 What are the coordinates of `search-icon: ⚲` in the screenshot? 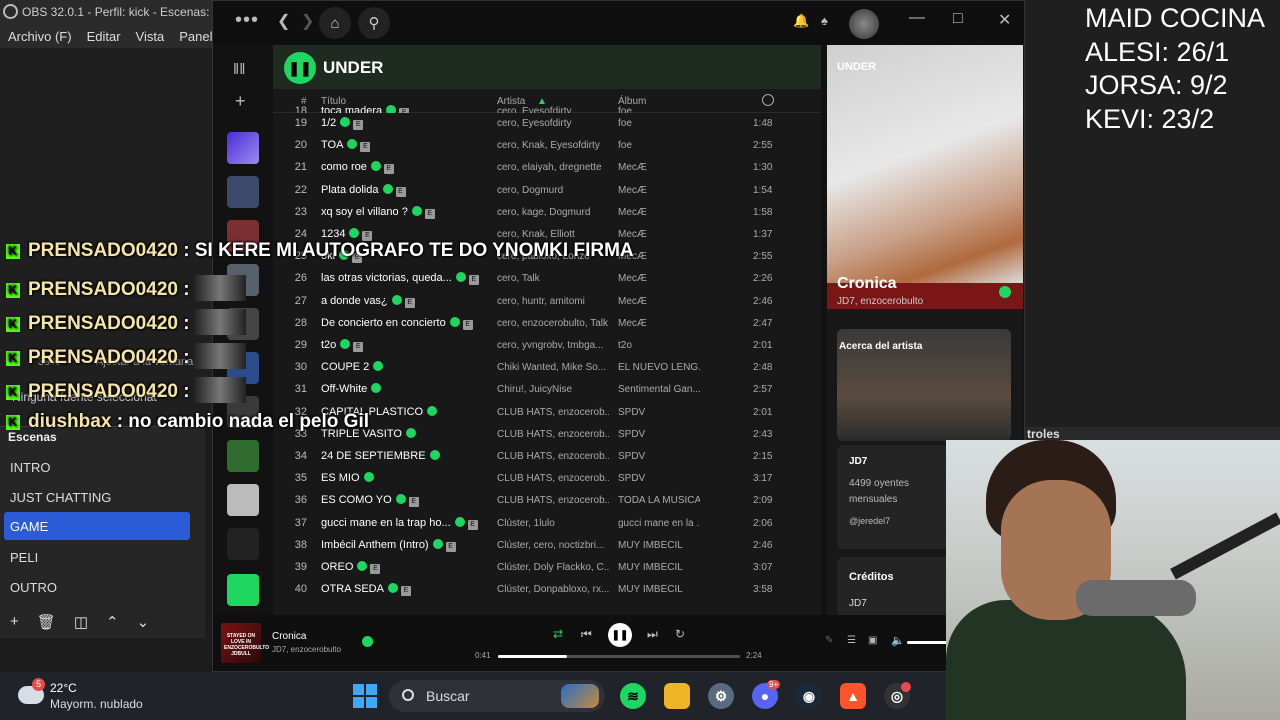 It's located at (374, 23).